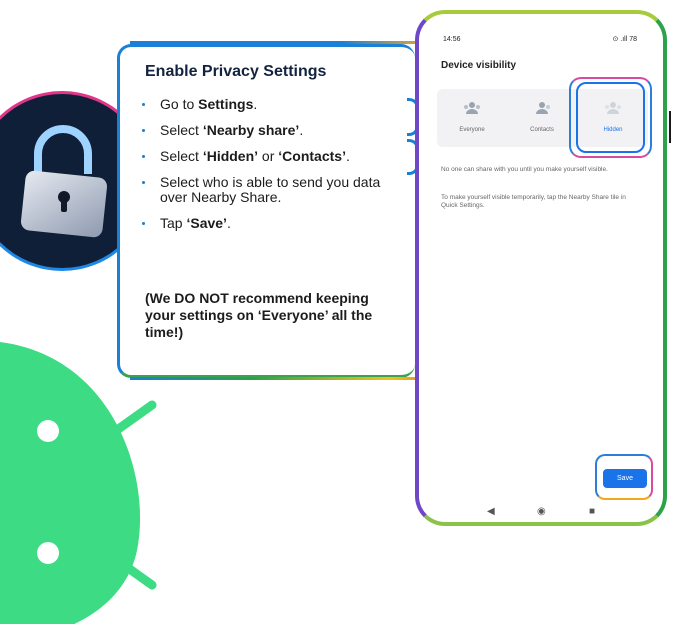 The width and height of the screenshot is (673, 624). I want to click on status-icons: ⊙ .ıll 78, so click(624, 39).